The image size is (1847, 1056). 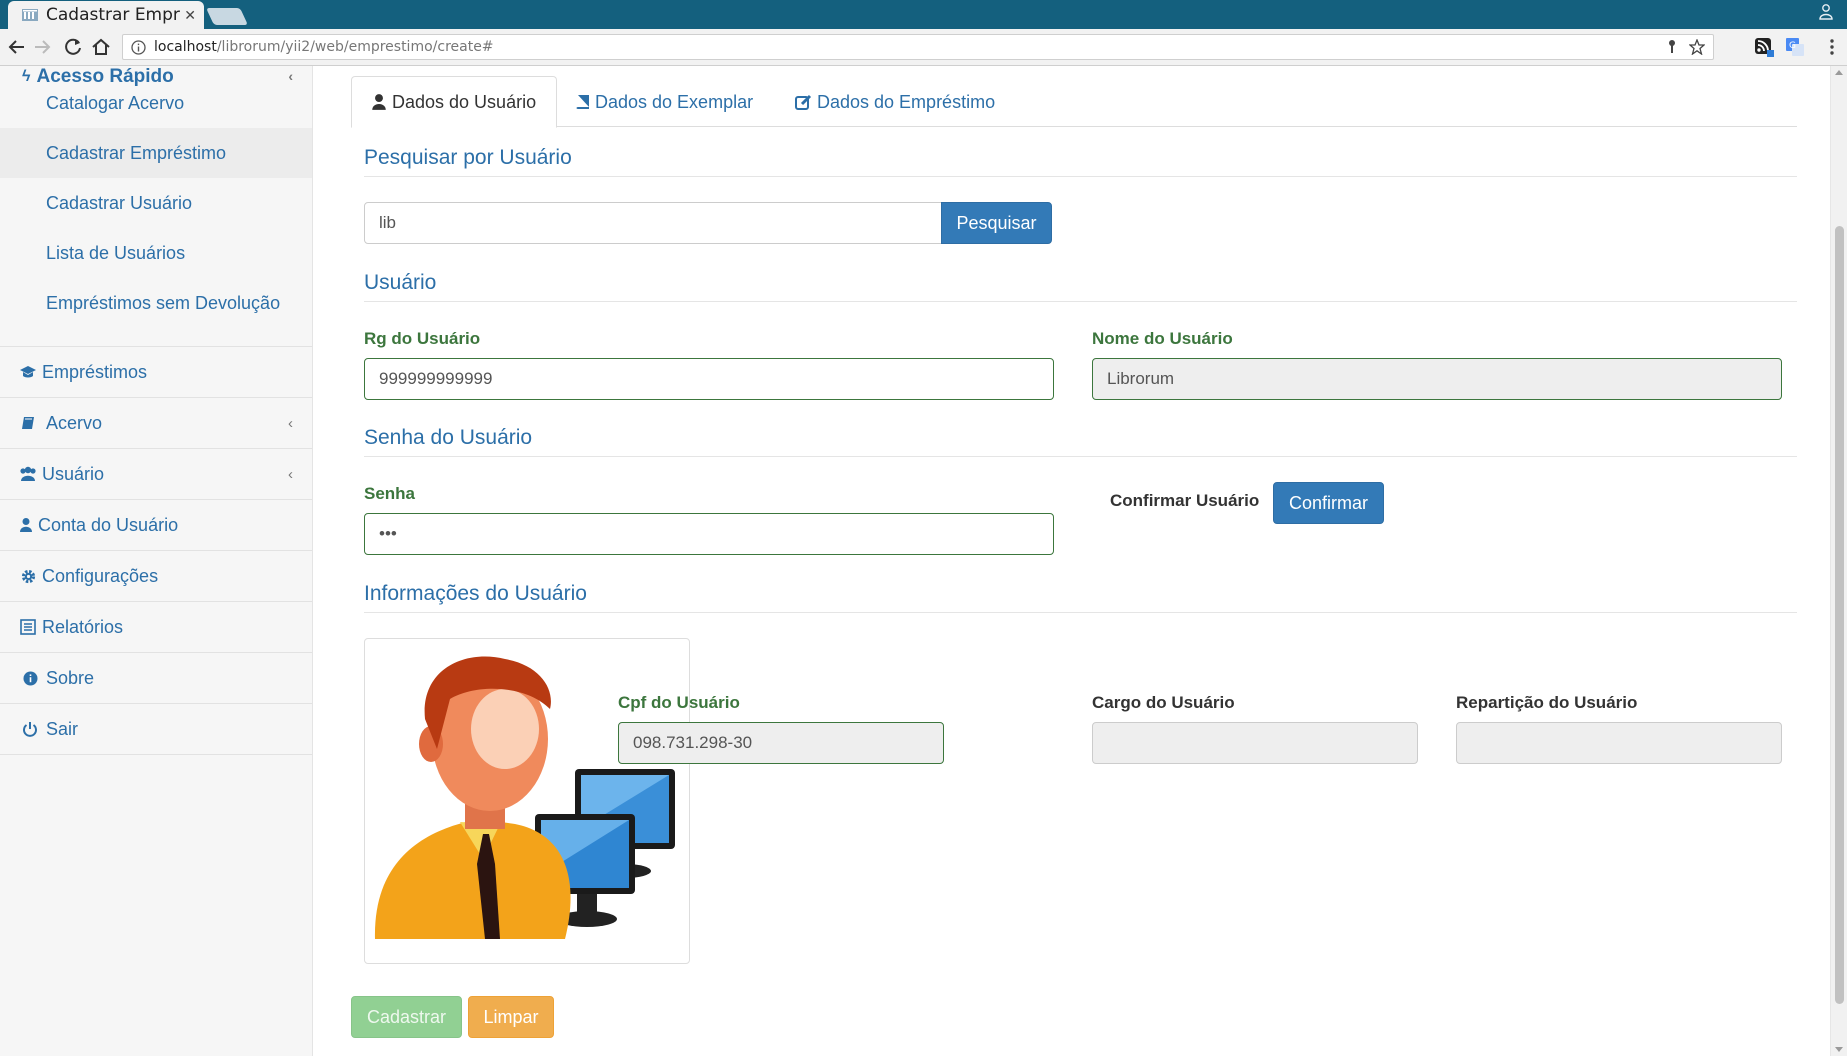 What do you see at coordinates (17, 47) in the screenshot?
I see `back-icon` at bounding box center [17, 47].